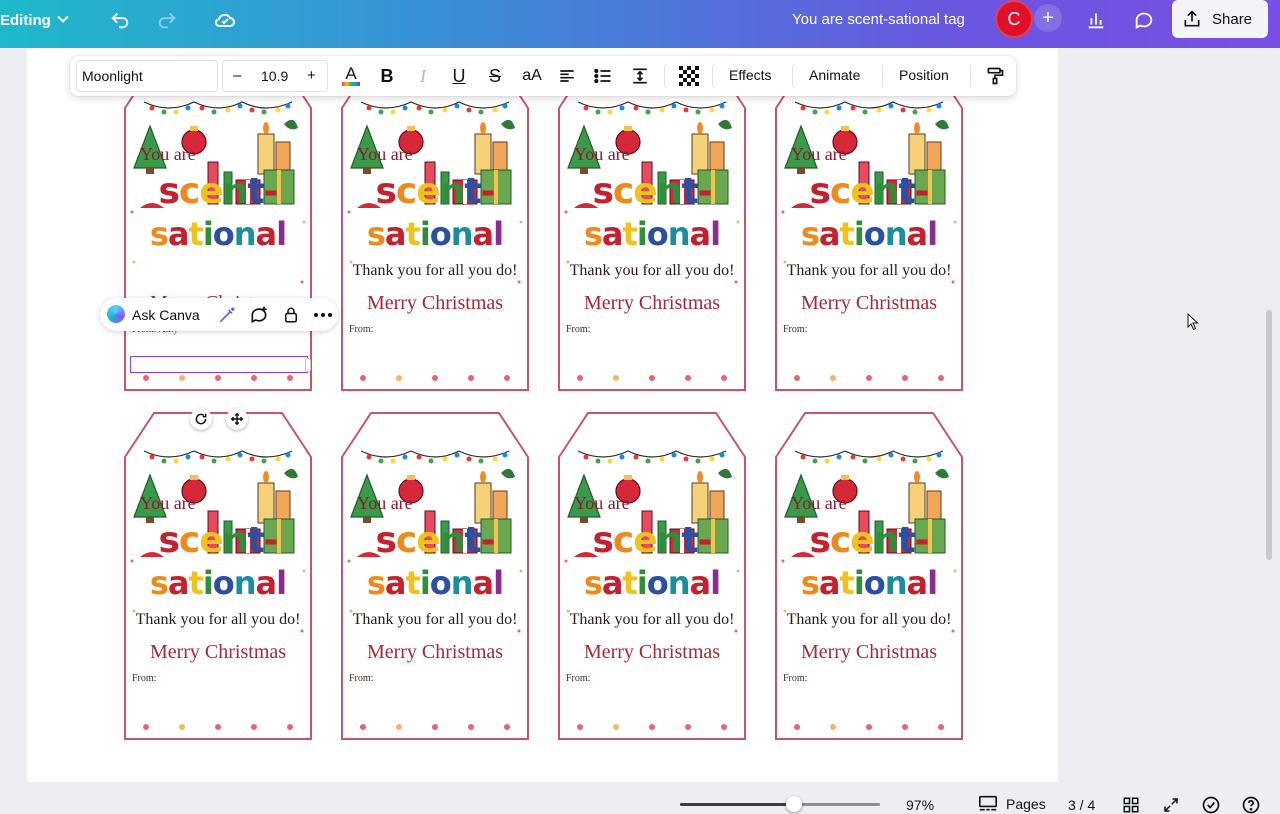  I want to click on vertical-scrollbar, so click(1269, 435).